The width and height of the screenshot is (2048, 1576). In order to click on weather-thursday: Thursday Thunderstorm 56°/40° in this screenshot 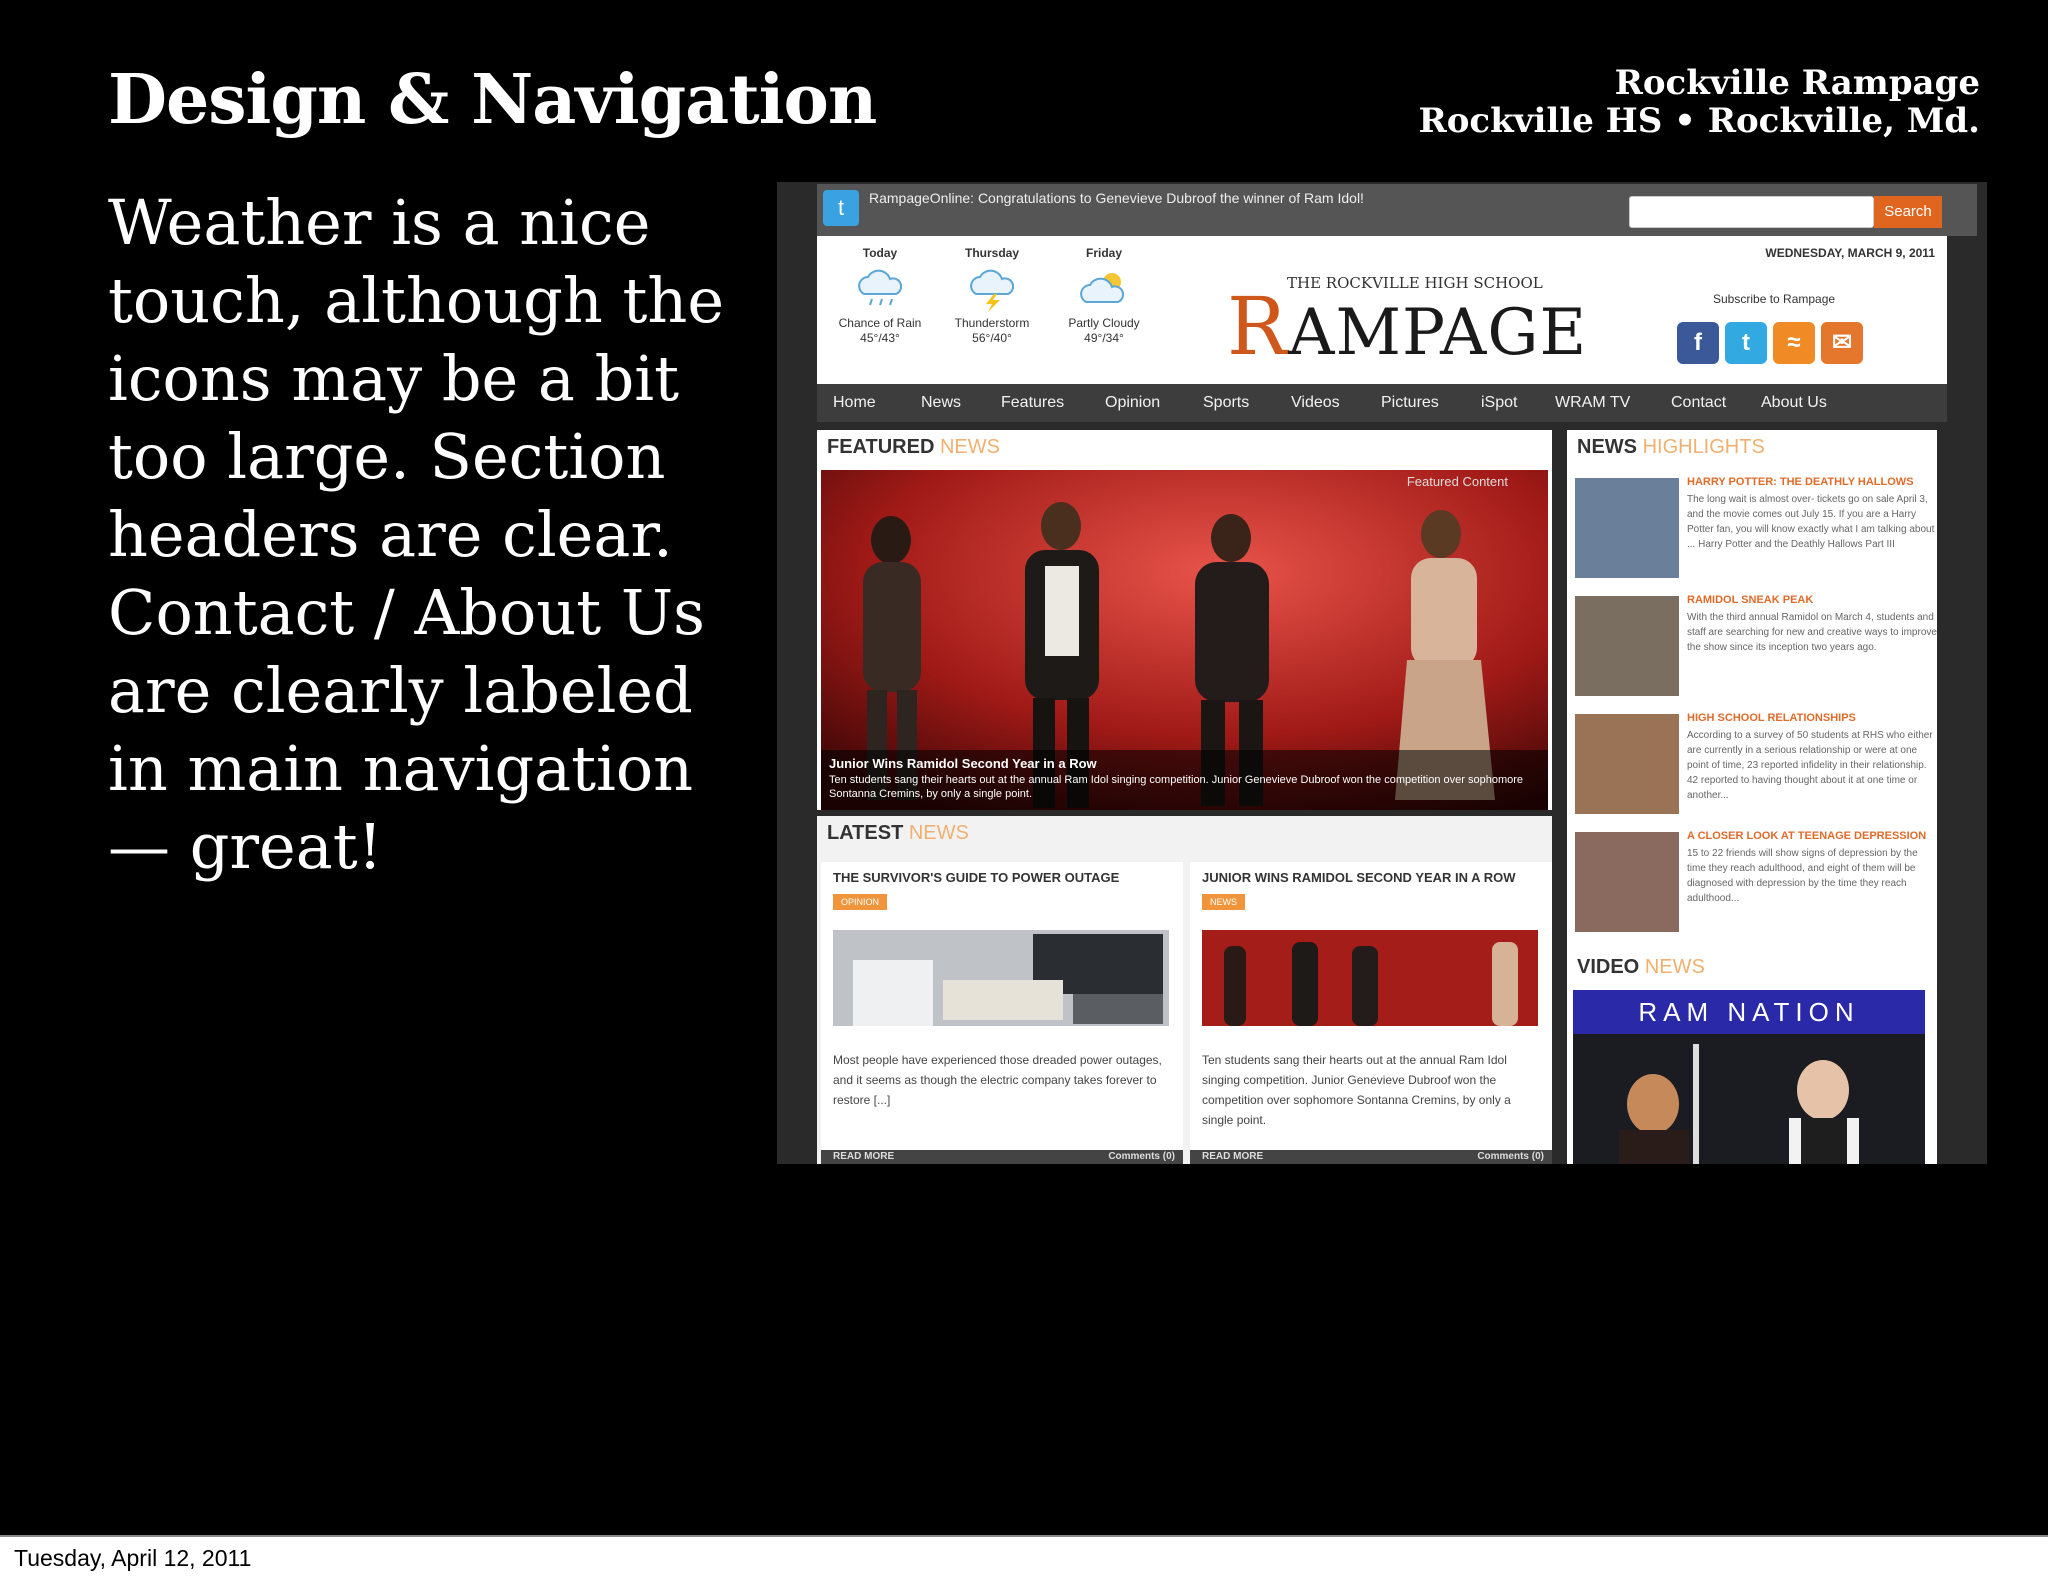, I will do `click(992, 296)`.